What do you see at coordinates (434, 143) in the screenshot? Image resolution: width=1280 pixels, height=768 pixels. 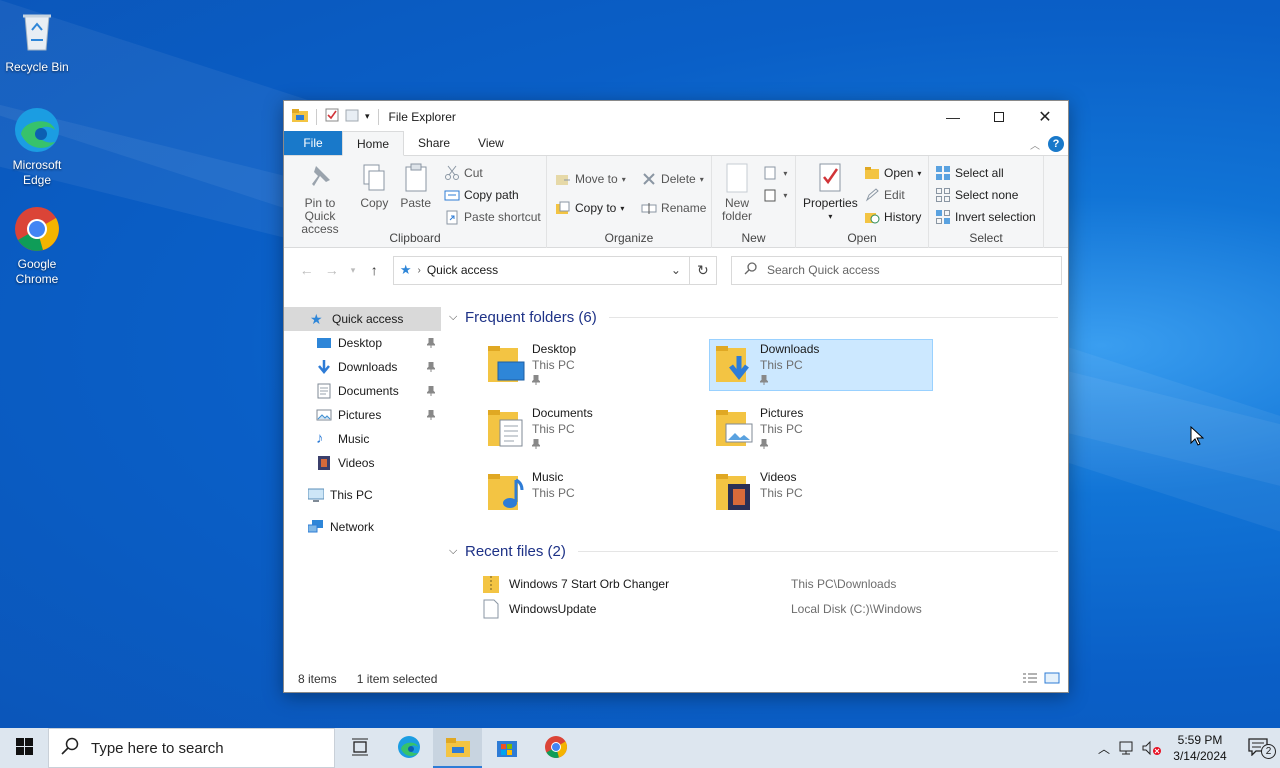 I see `tab-share: Share` at bounding box center [434, 143].